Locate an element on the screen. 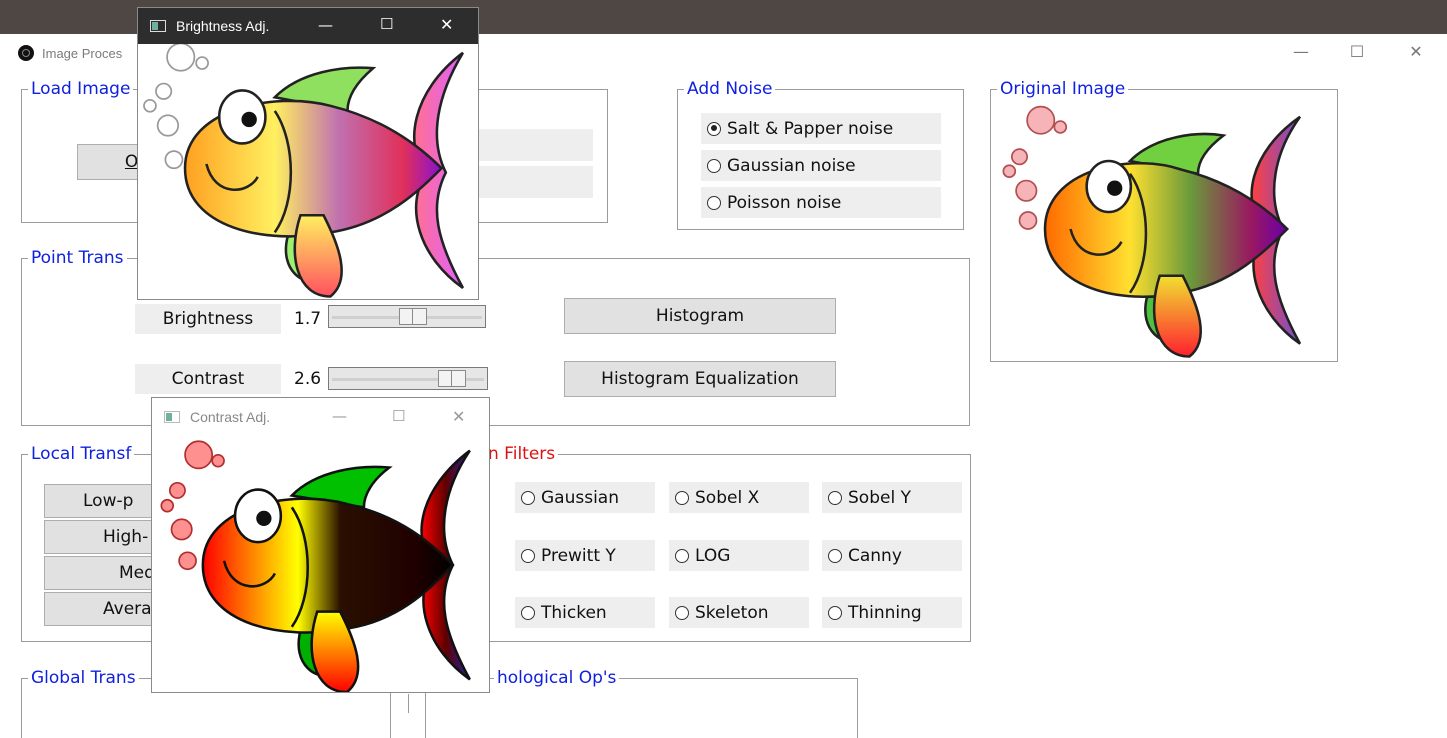  brightness-window-title: Brightness Adj. is located at coordinates (223, 26).